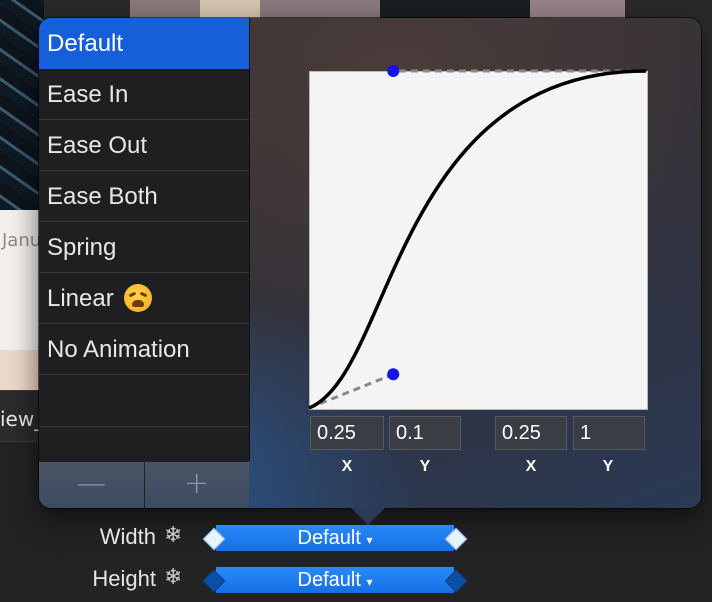 The image size is (712, 602). I want to click on preset-label: Ease Out, so click(97, 145).